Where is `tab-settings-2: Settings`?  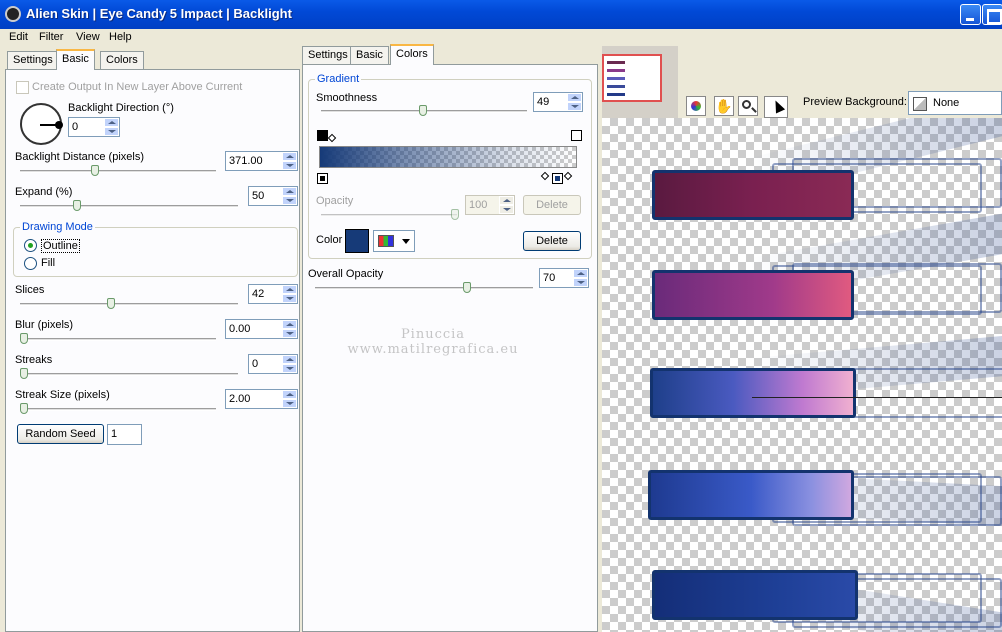
tab-settings-2: Settings is located at coordinates (328, 55).